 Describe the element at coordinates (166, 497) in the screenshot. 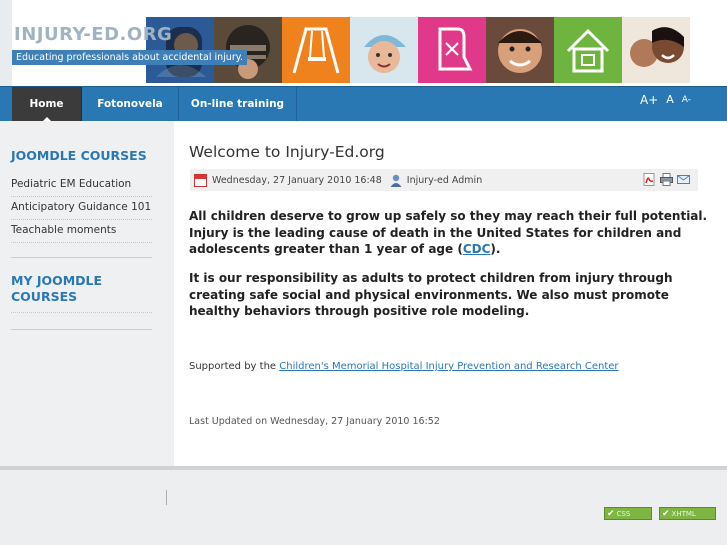

I see `footer-separator` at that location.